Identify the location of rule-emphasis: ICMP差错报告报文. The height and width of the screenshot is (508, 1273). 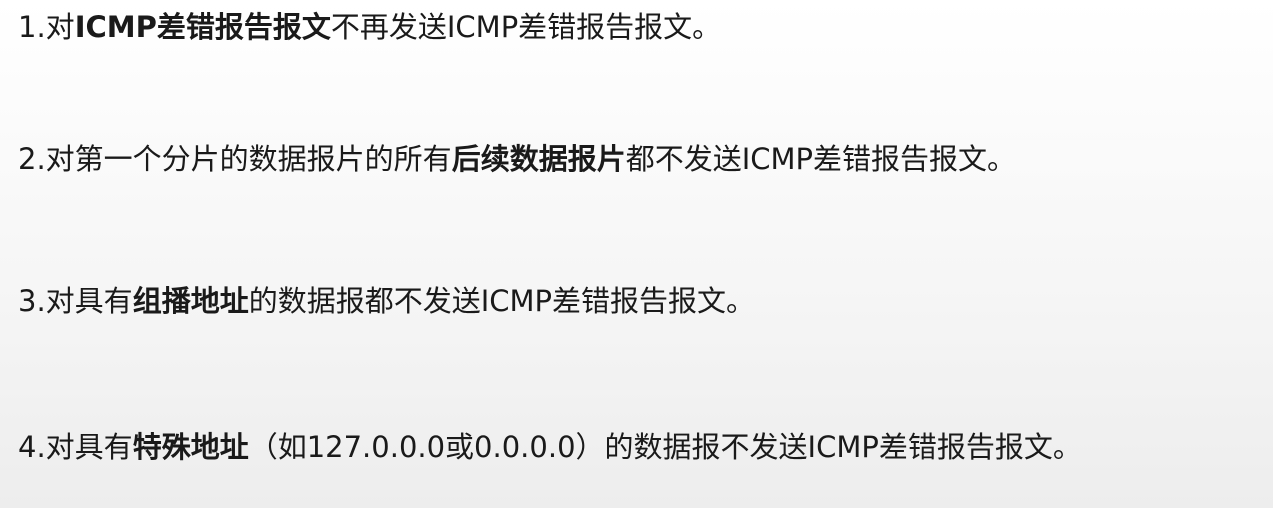
(202, 27).